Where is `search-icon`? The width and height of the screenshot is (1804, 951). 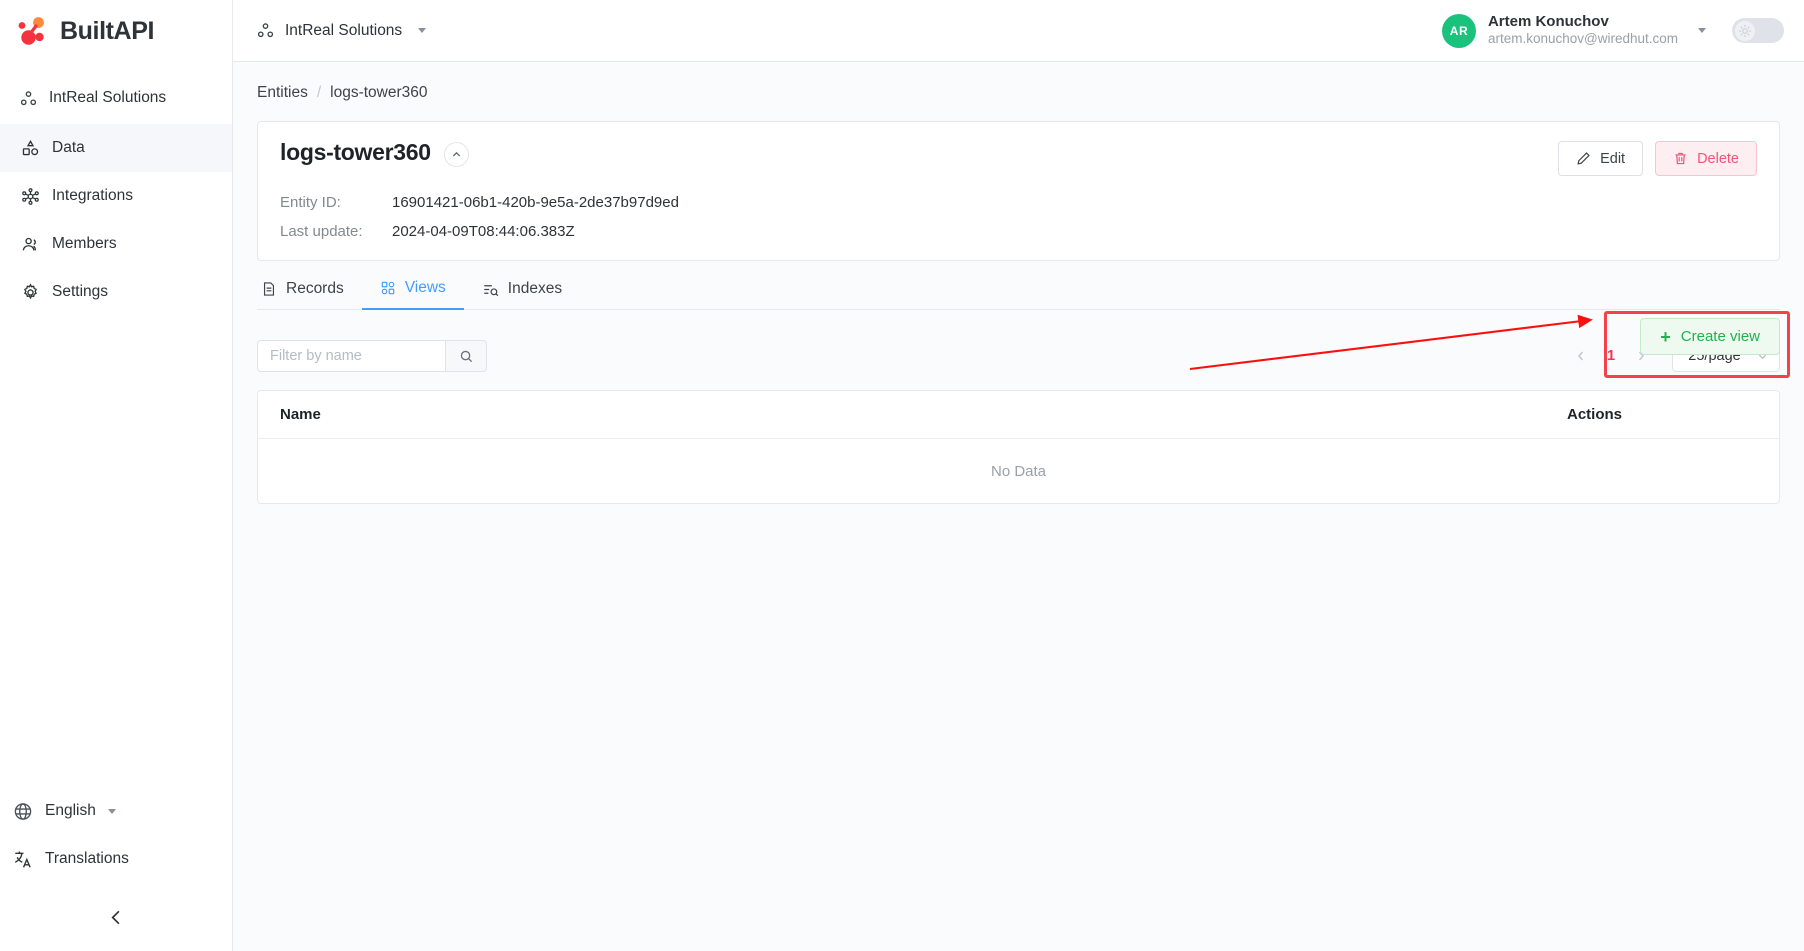 search-icon is located at coordinates (466, 356).